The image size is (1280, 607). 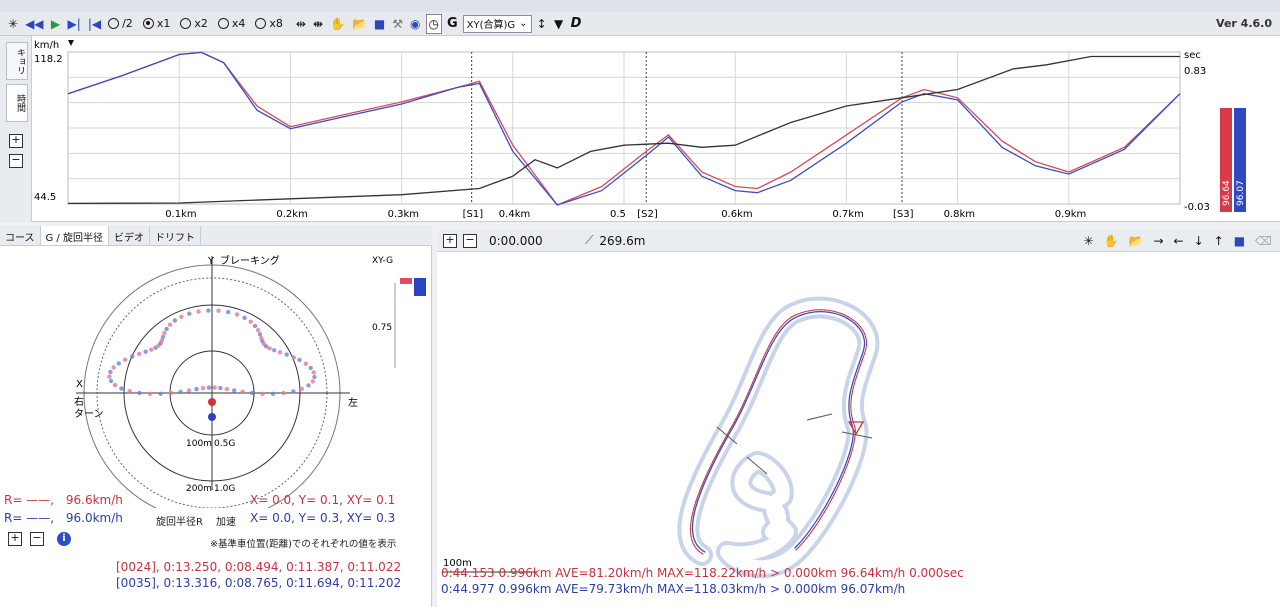 I want to click on step-forward-icon: ▶|, so click(x=74, y=24).